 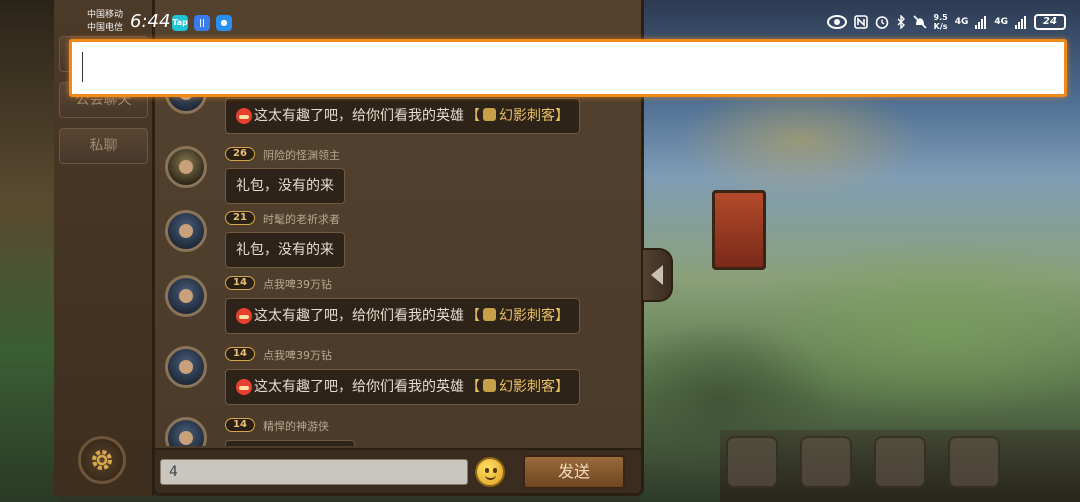 What do you see at coordinates (290, 443) in the screenshot?
I see `message-bubble` at bounding box center [290, 443].